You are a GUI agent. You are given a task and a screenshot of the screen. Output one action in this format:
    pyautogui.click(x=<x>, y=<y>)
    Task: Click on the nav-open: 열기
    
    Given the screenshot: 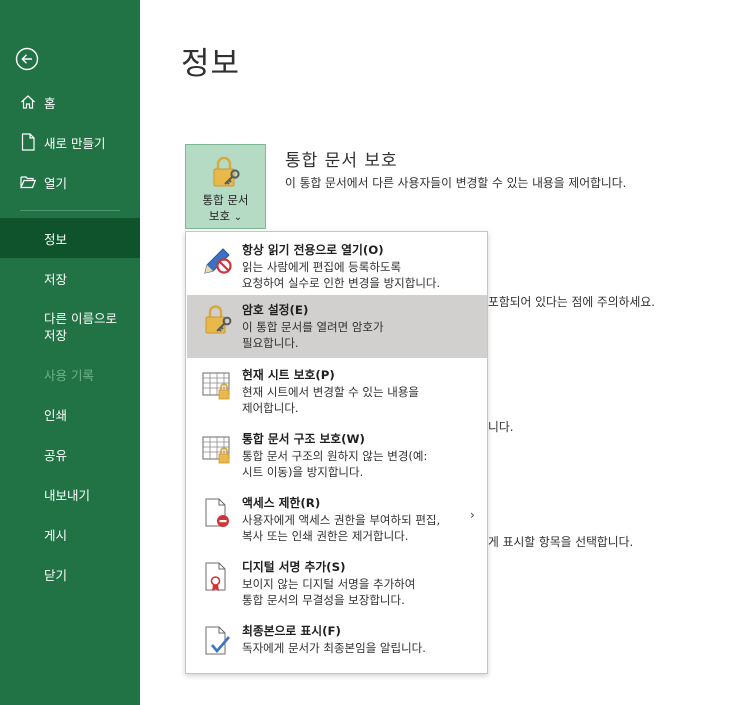 What is the action you would take?
    pyautogui.click(x=70, y=182)
    